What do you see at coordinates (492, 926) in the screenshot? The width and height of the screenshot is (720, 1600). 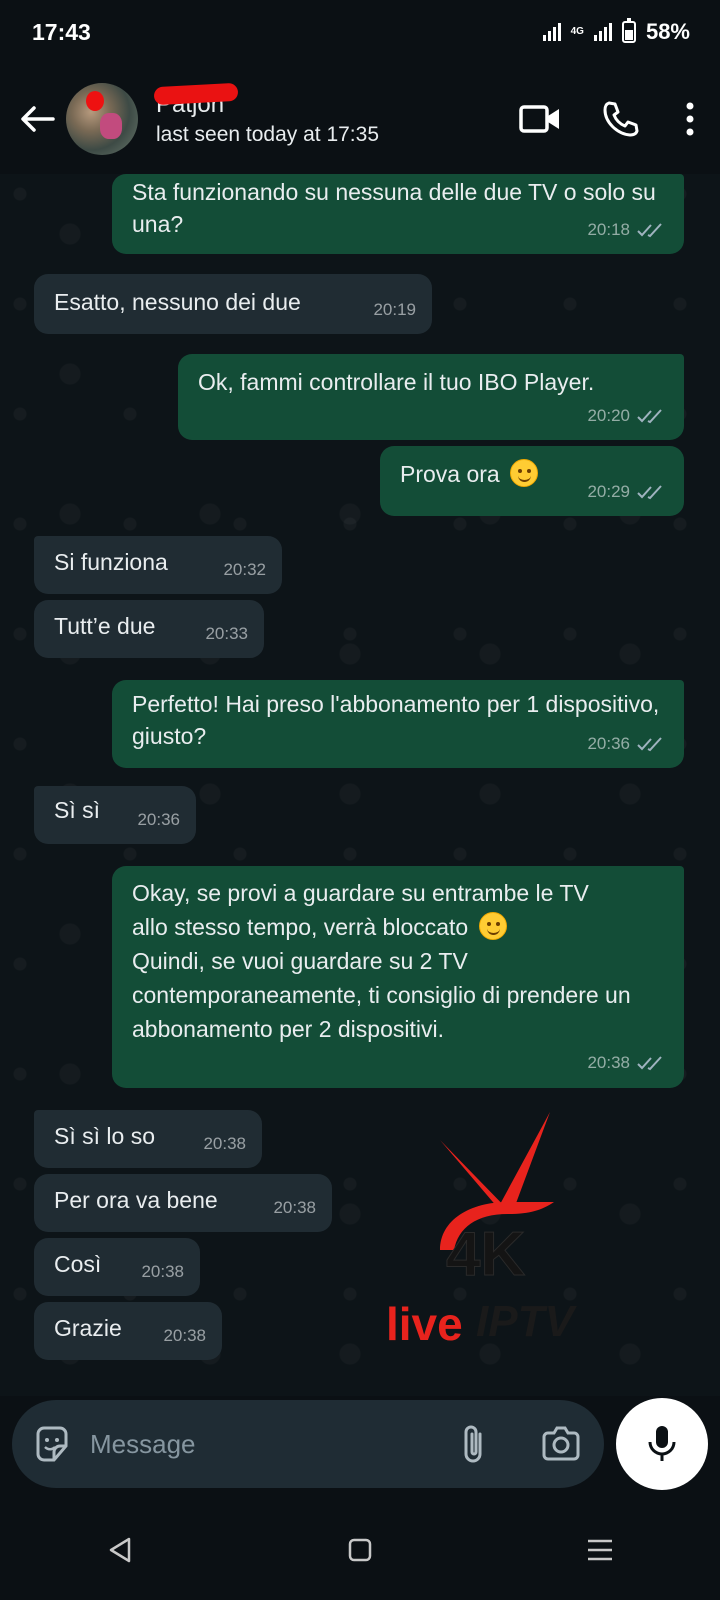 I see `smiling-face-emoji-icon` at bounding box center [492, 926].